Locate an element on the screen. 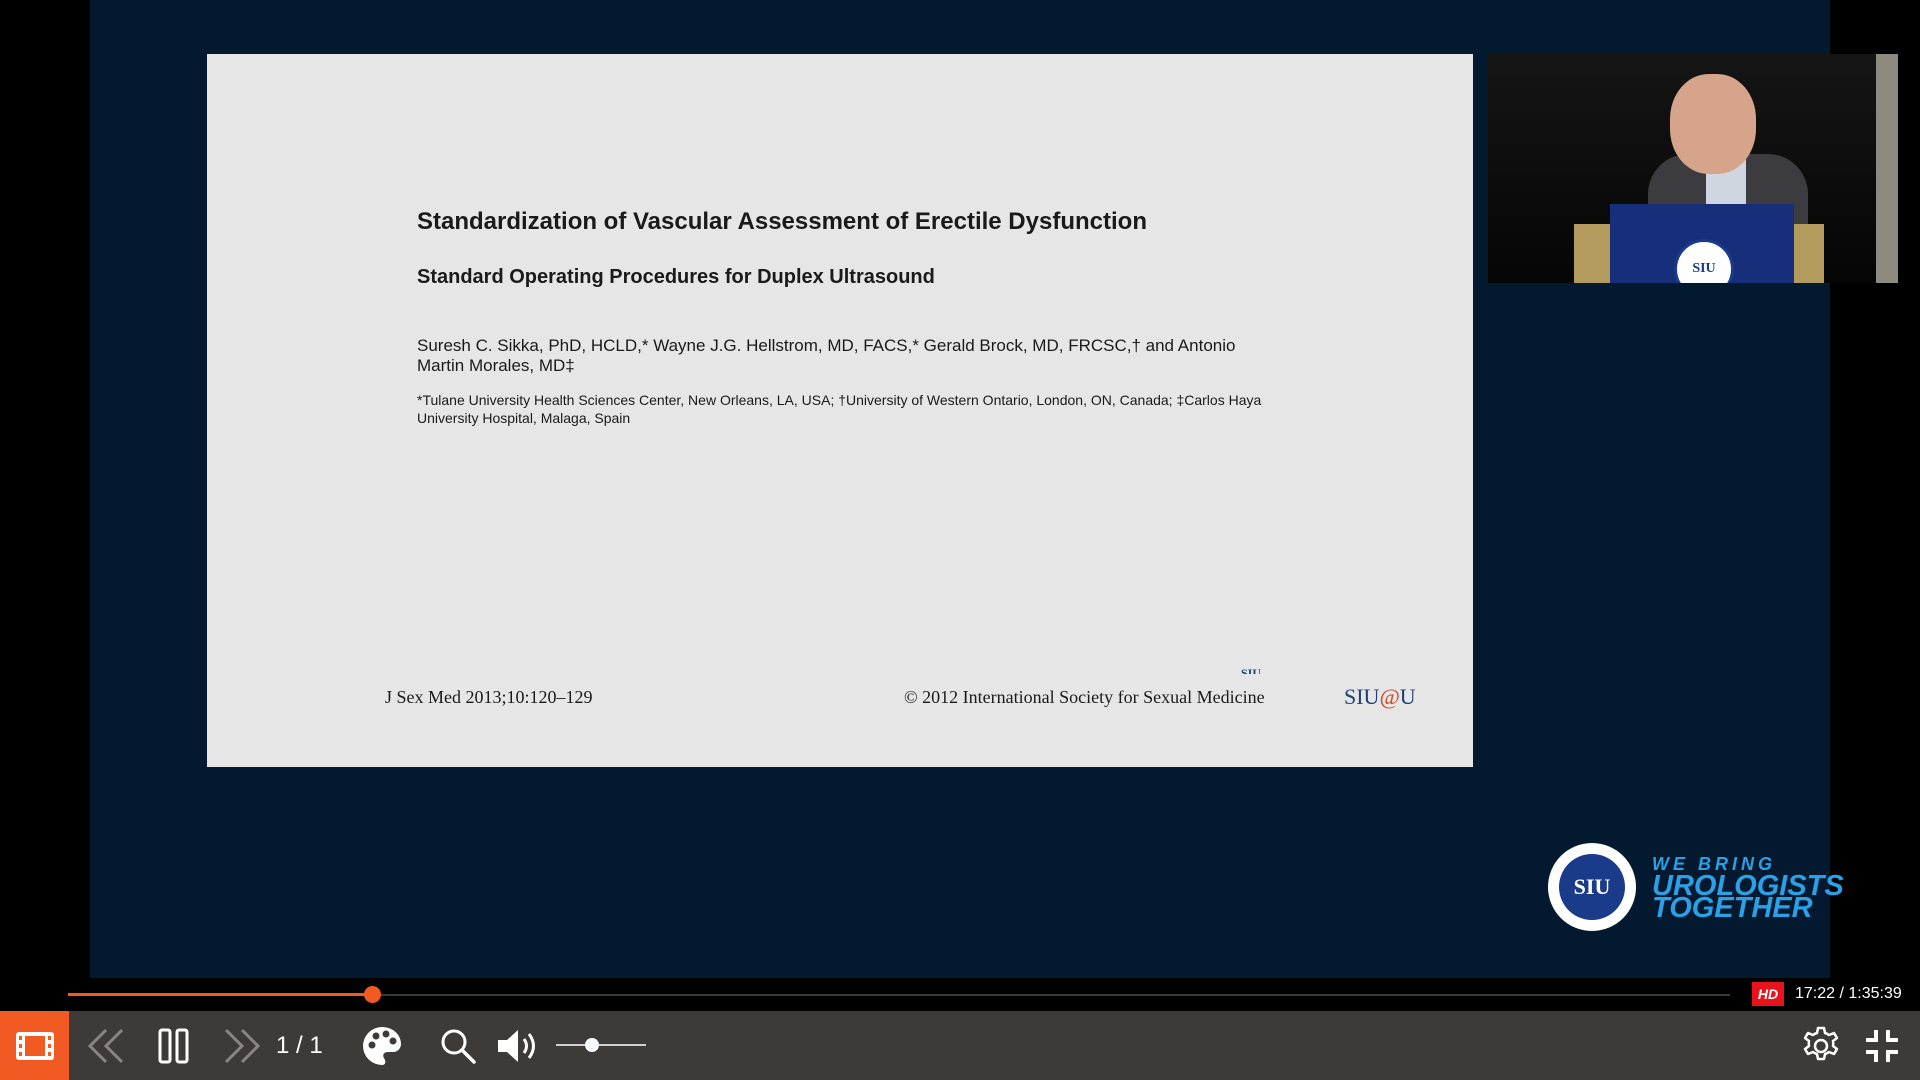 This screenshot has height=1080, width=1920. pause-button is located at coordinates (174, 1045).